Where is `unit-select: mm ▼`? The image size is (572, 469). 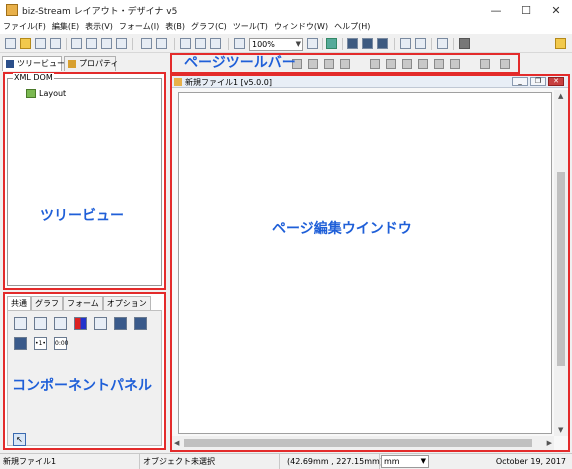 unit-select: mm ▼ is located at coordinates (405, 461).